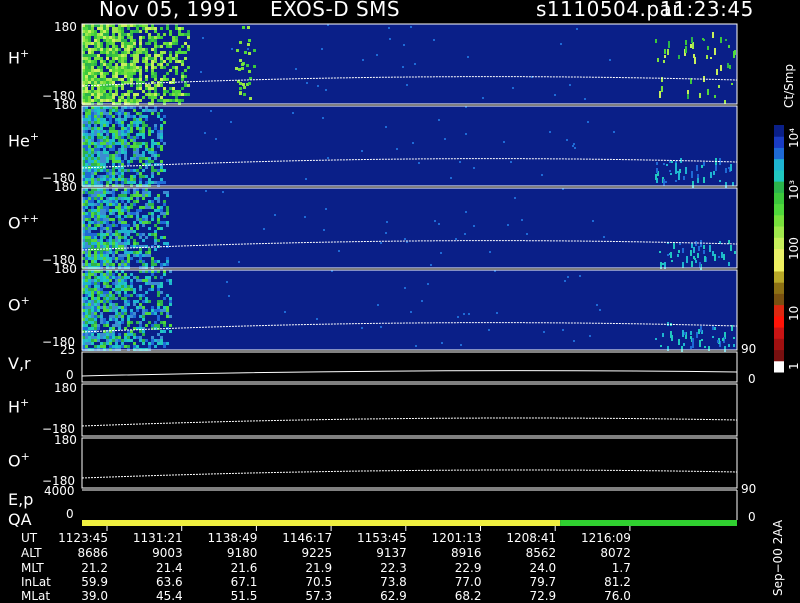 The height and width of the screenshot is (603, 800). Describe the element at coordinates (65, 440) in the screenshot. I see `y-tick: 180` at that location.